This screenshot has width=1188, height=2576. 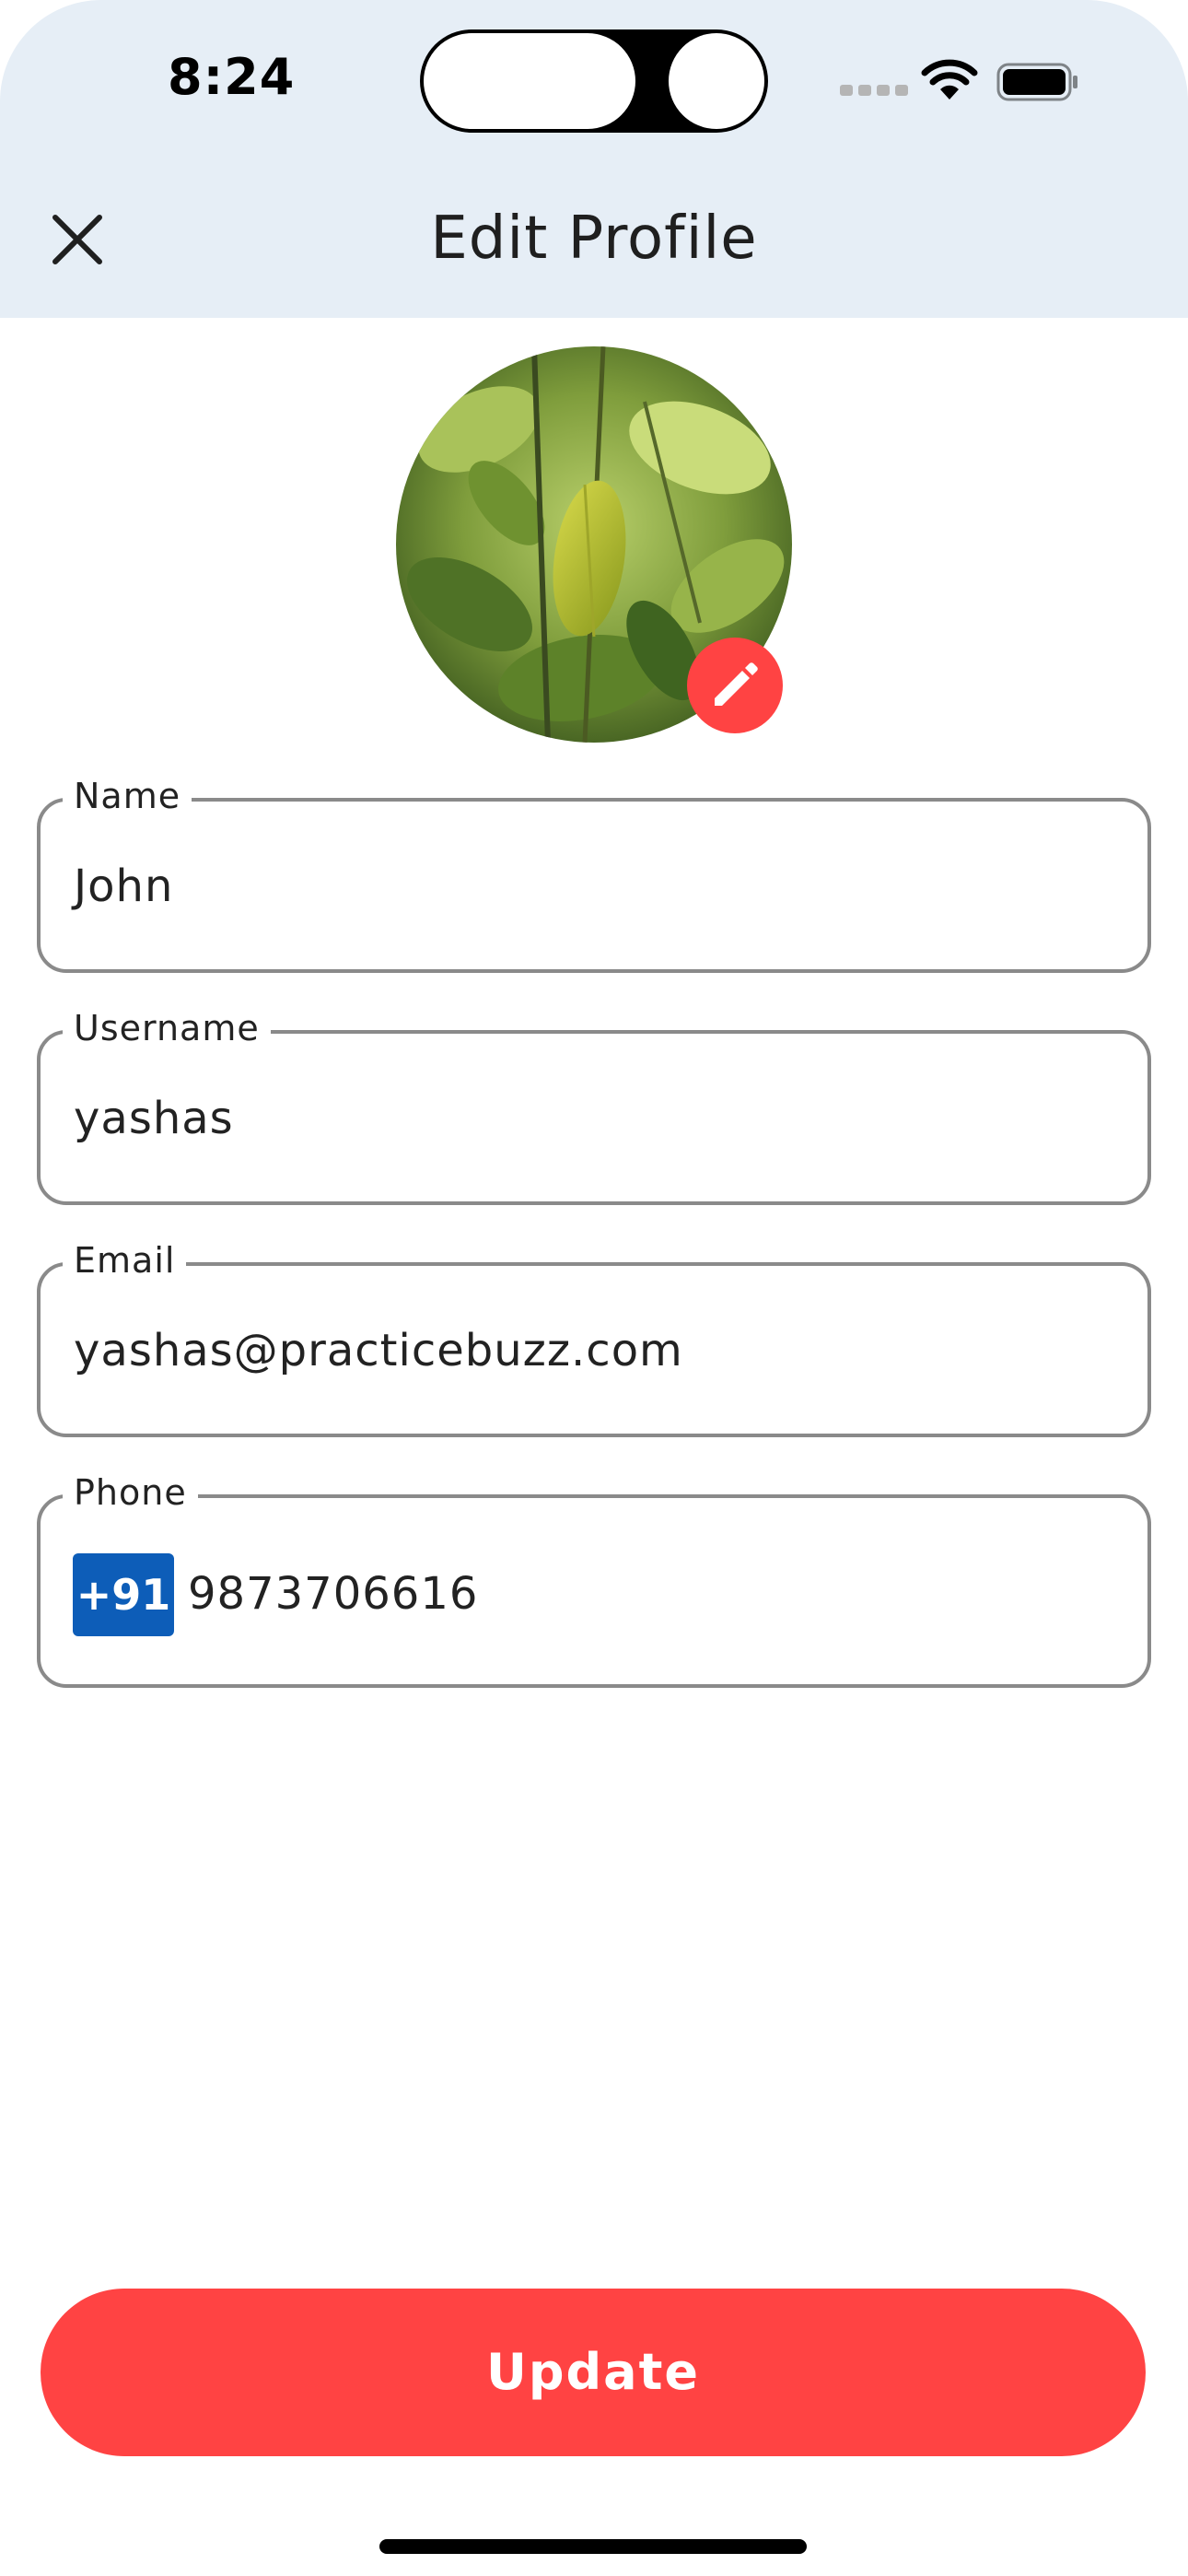 I want to click on dynamic-island, so click(x=594, y=81).